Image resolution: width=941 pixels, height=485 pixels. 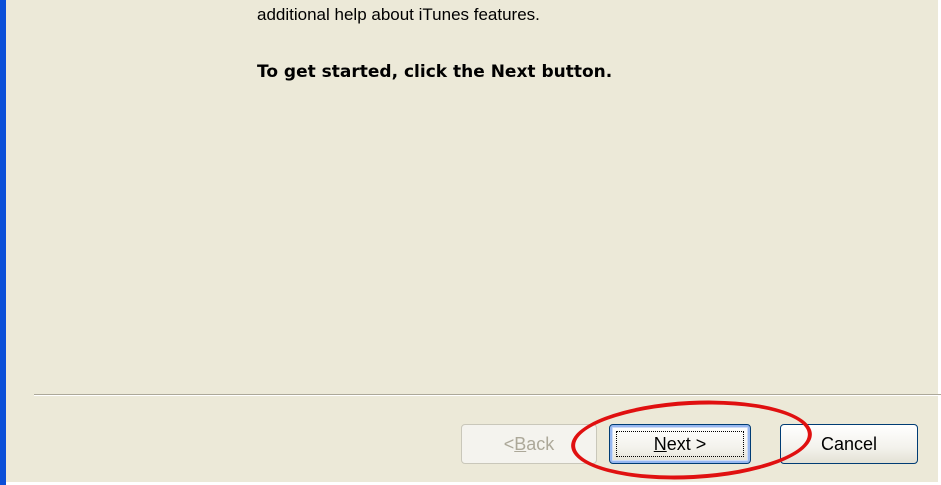 I want to click on next-button-suffix: >, so click(x=698, y=443).